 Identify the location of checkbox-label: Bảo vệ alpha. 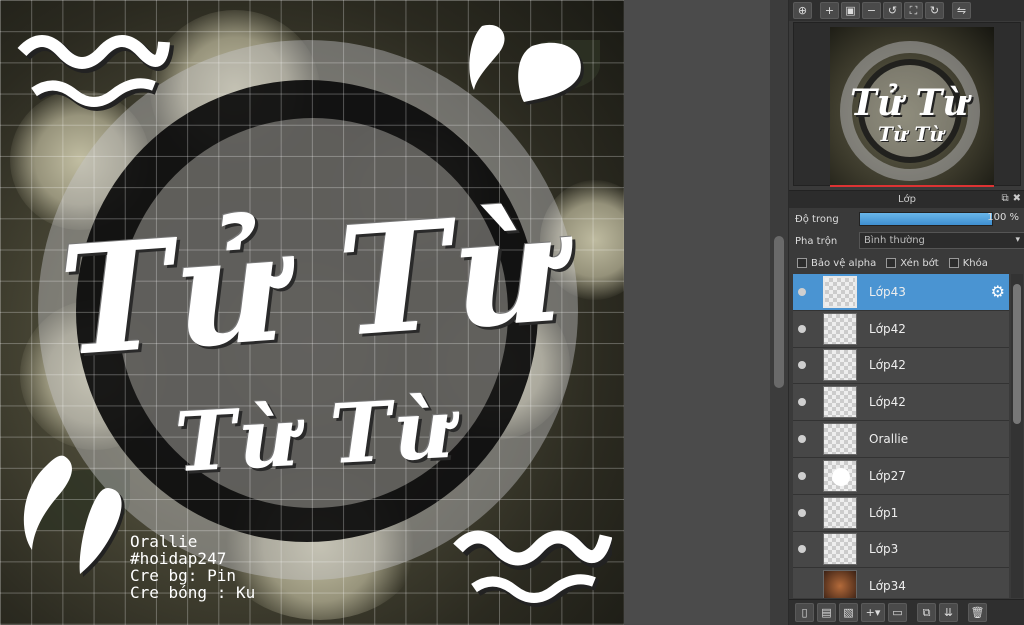
(844, 263).